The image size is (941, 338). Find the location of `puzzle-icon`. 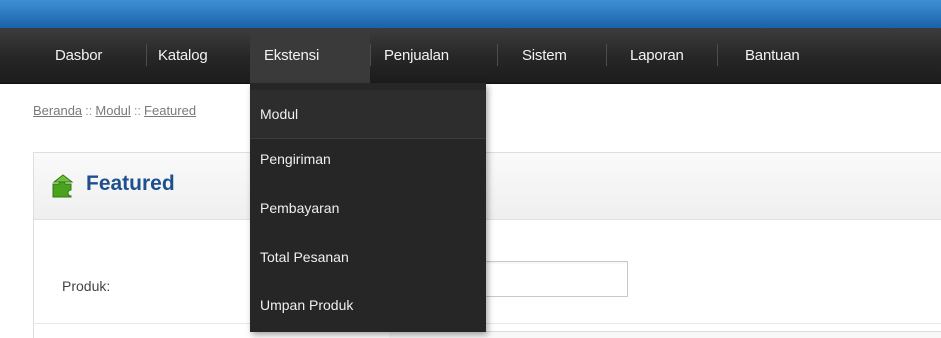

puzzle-icon is located at coordinates (63, 186).